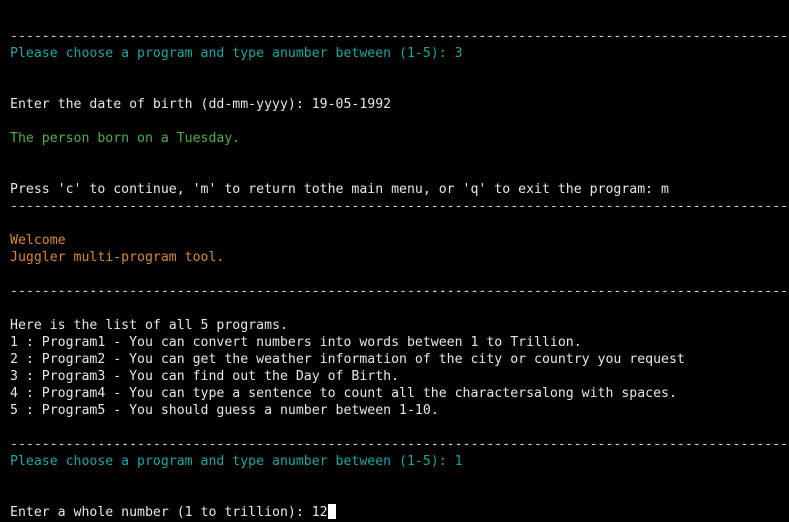  Describe the element at coordinates (149, 325) in the screenshot. I see `program-list-header: Here is the list of all 5 programs.` at that location.